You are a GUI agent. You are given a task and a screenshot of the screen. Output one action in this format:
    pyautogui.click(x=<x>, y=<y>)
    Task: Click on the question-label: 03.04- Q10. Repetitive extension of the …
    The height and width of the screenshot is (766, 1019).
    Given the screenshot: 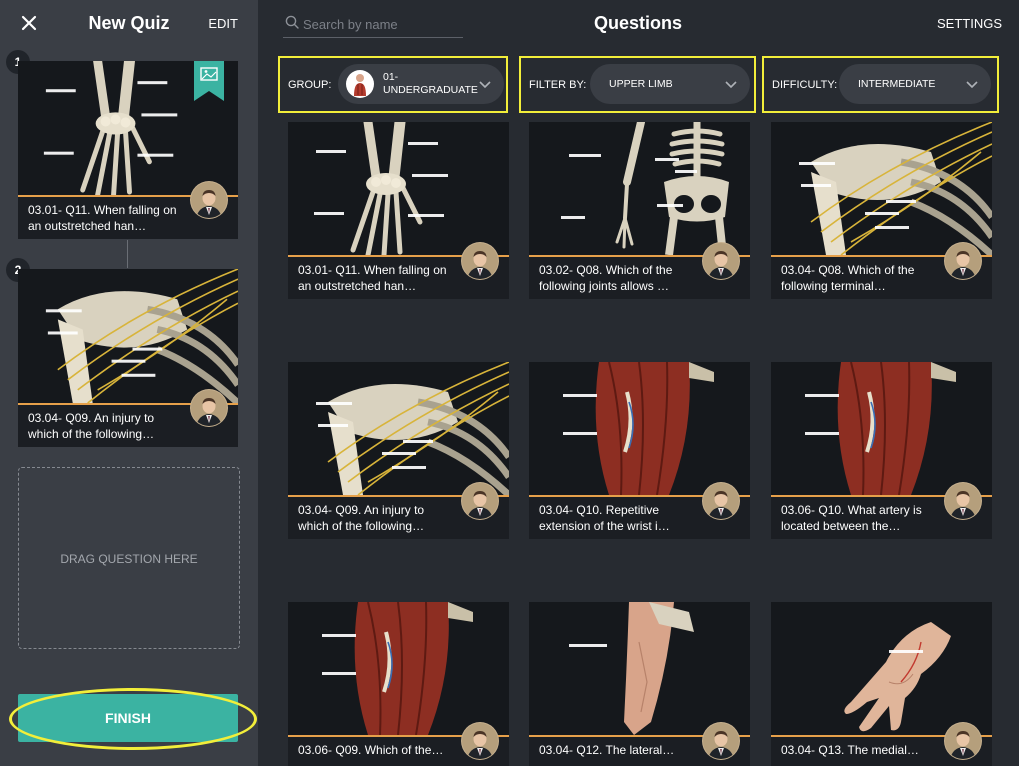 What is the action you would take?
    pyautogui.click(x=604, y=518)
    